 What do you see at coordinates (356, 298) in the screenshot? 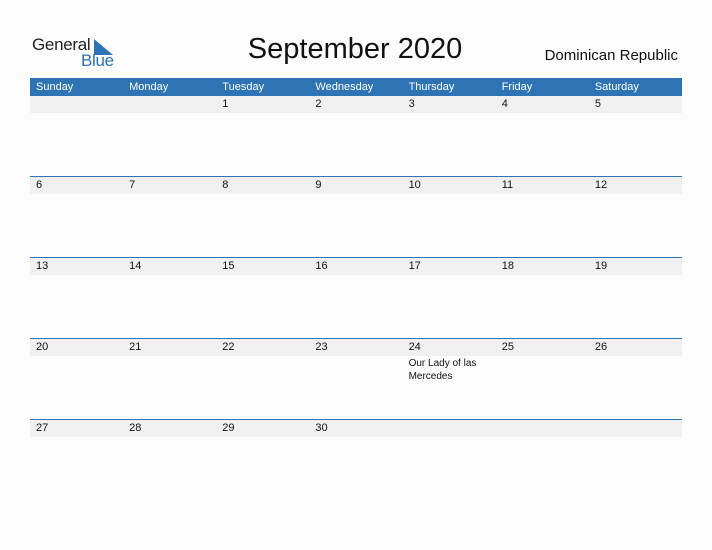
I see `week-row: 13 14 15 16 17 18 19` at bounding box center [356, 298].